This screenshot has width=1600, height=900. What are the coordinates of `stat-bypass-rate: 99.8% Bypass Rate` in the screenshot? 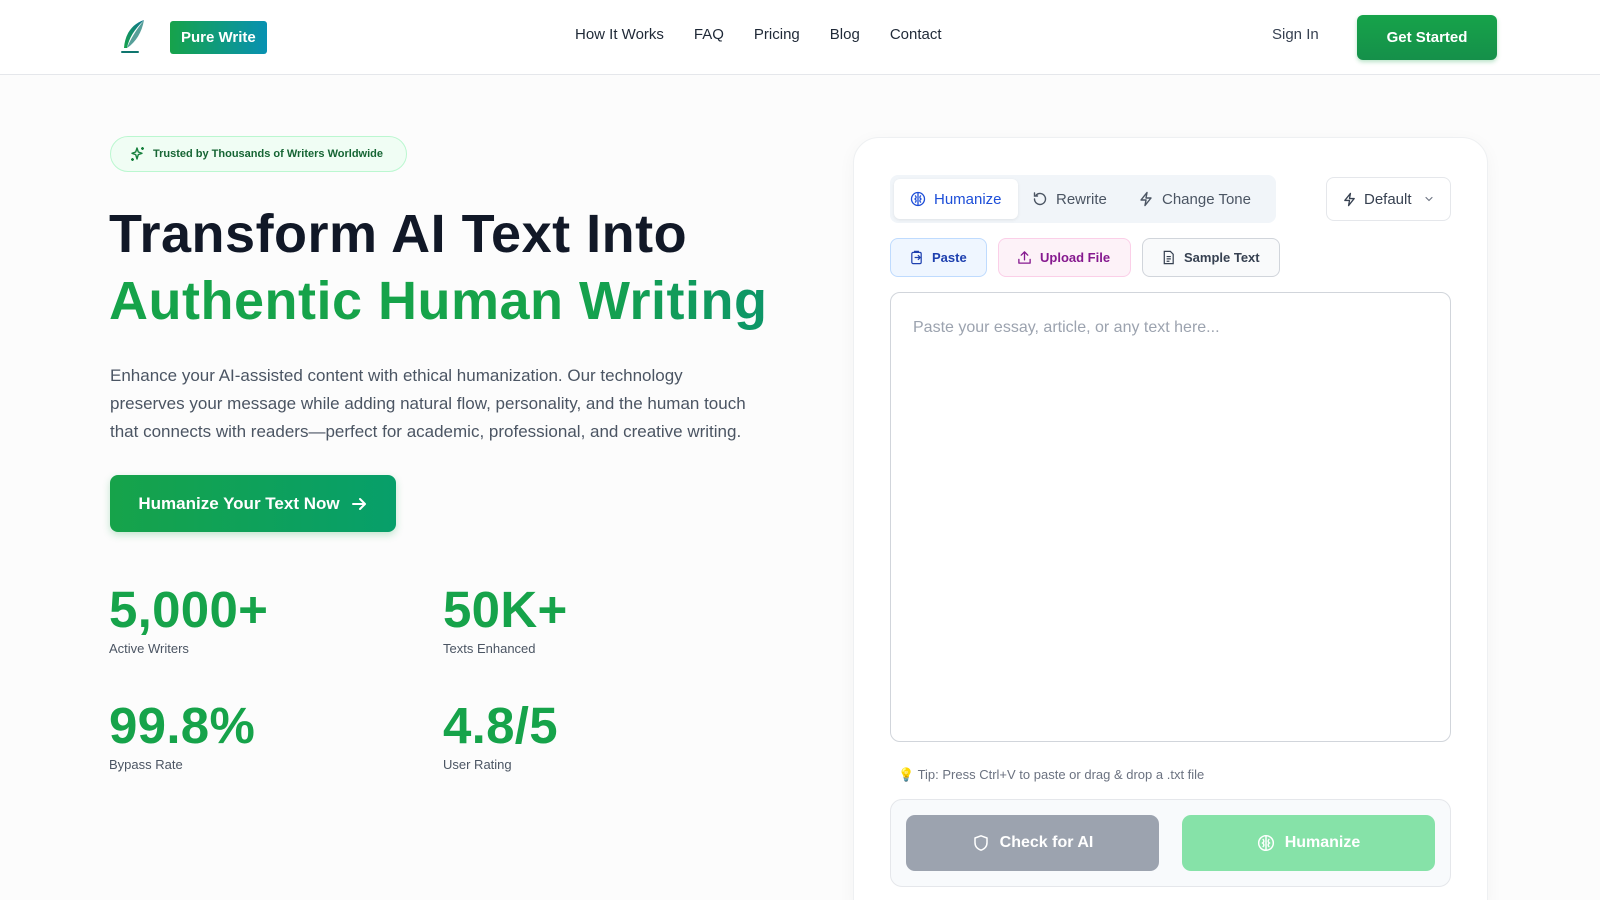 It's located at (182, 734).